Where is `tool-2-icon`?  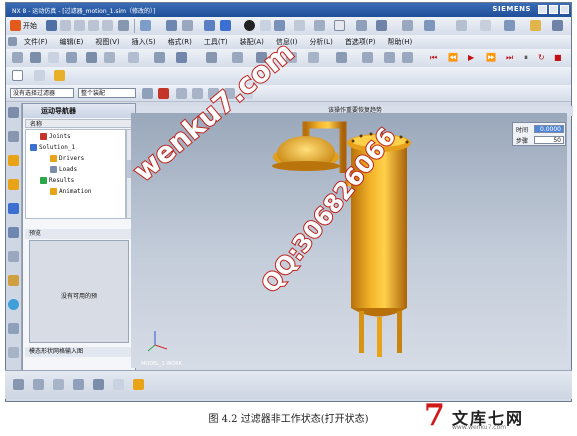 tool-2-icon is located at coordinates (38, 384).